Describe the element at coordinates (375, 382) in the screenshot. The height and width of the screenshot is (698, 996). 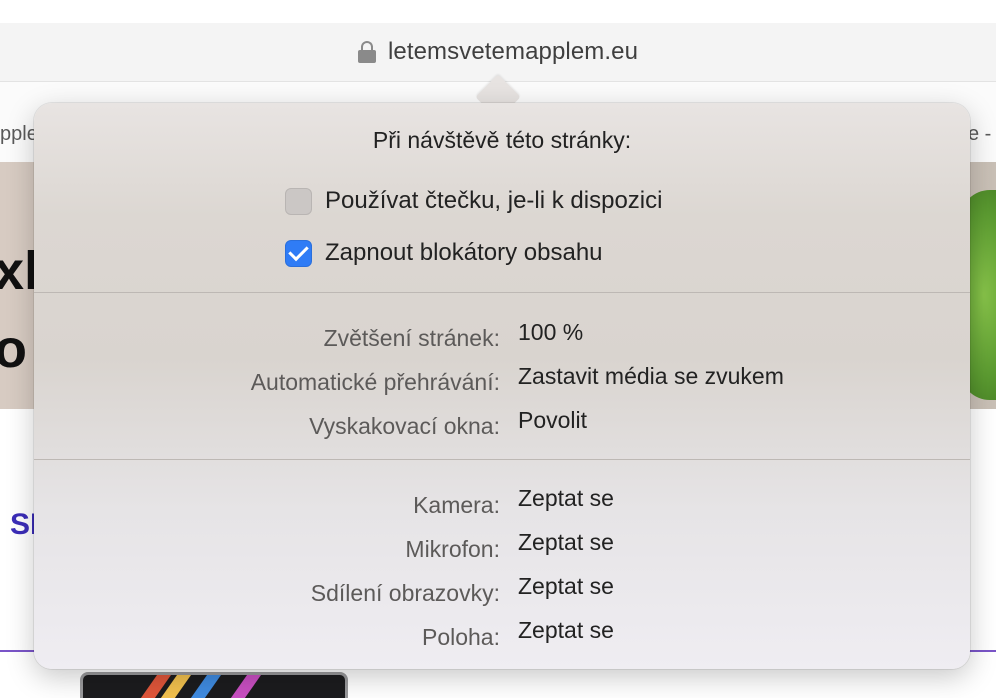
I see `auto-play-label: Automatické přehrávání:` at that location.